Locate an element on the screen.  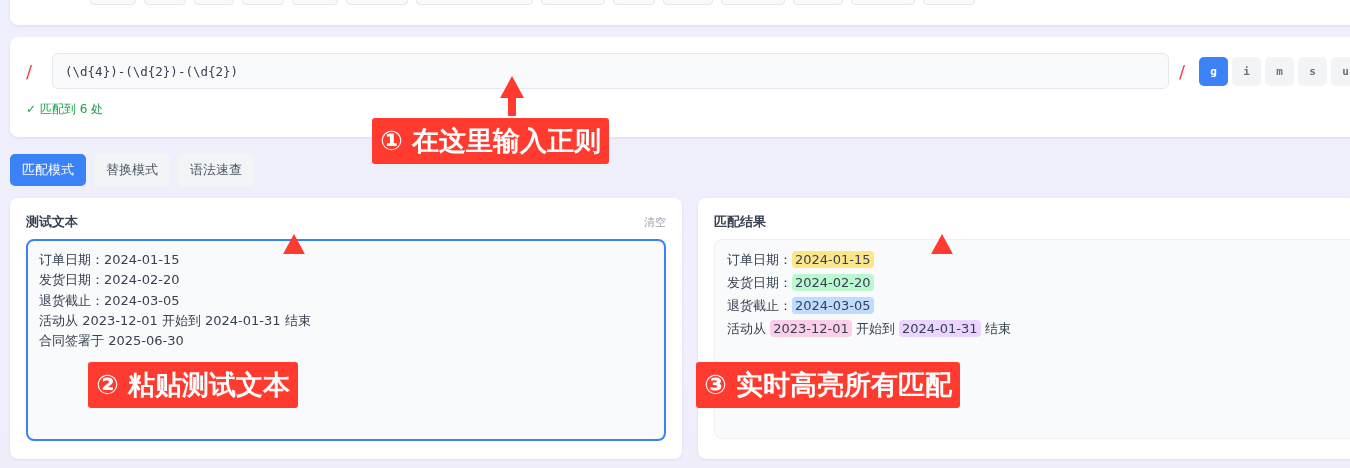
annotation-callout: ① 在这里输入正则 is located at coordinates (491, 141).